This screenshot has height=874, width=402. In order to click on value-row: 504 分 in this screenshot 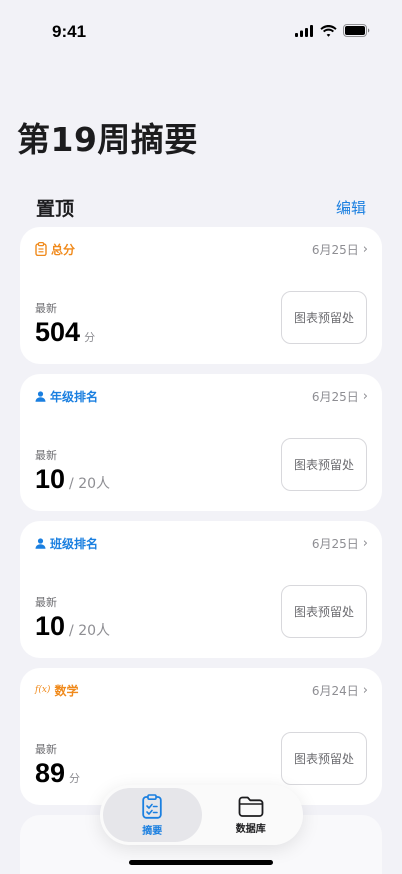, I will do `click(65, 332)`.